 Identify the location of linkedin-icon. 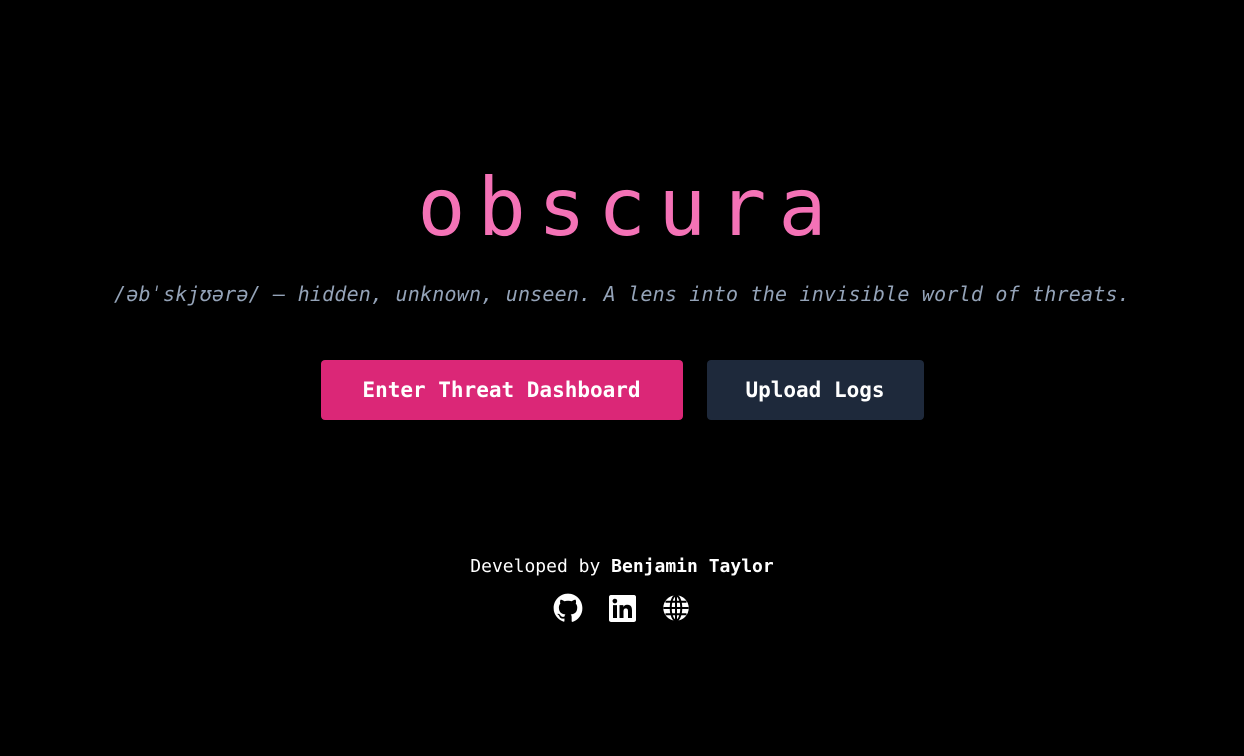
(622, 608).